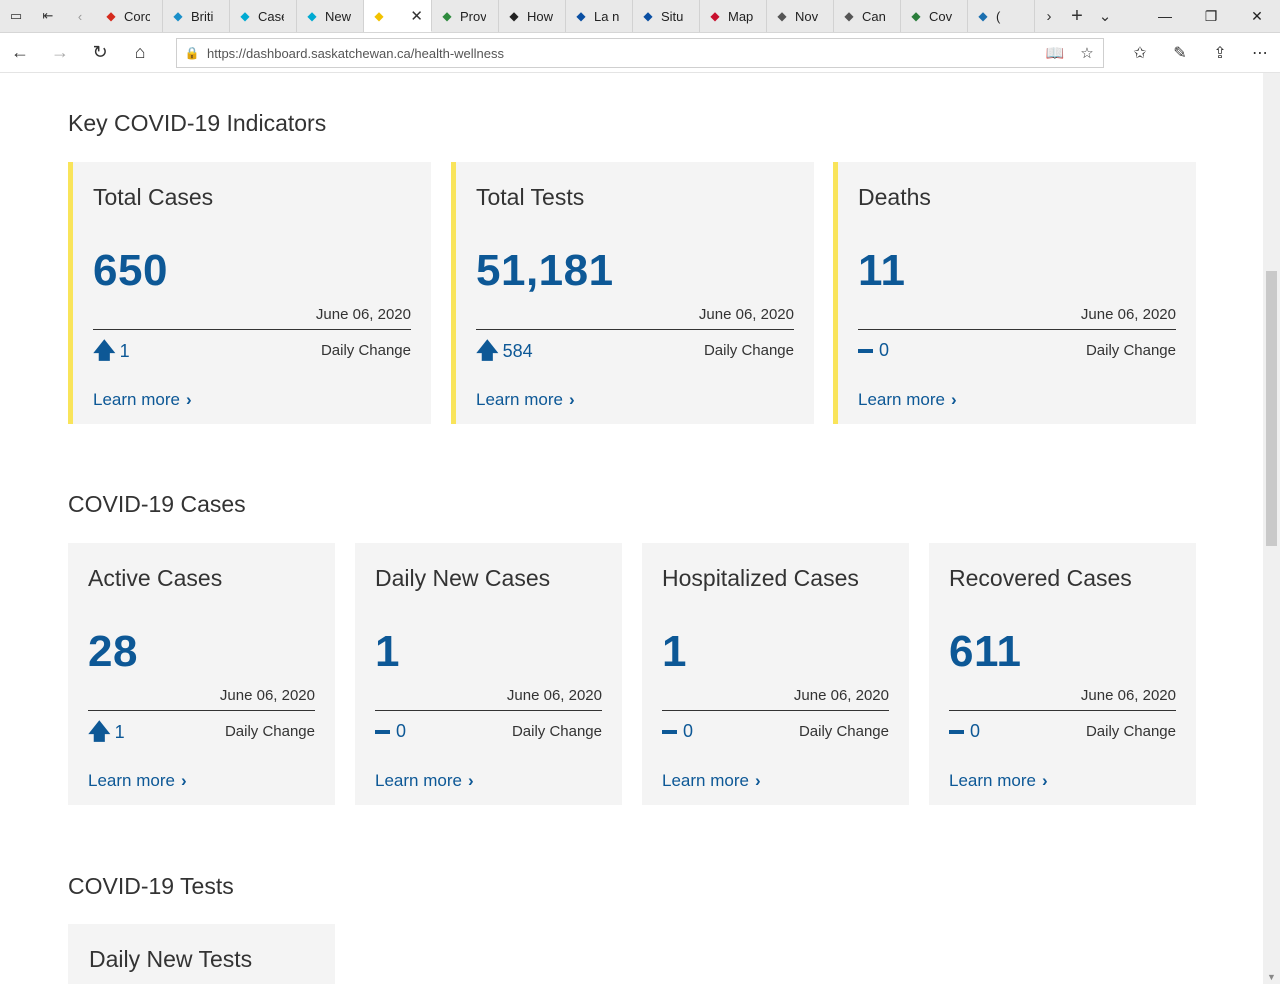 The width and height of the screenshot is (1280, 984). What do you see at coordinates (1180, 53) in the screenshot?
I see `notes-pen-icon: ✎` at bounding box center [1180, 53].